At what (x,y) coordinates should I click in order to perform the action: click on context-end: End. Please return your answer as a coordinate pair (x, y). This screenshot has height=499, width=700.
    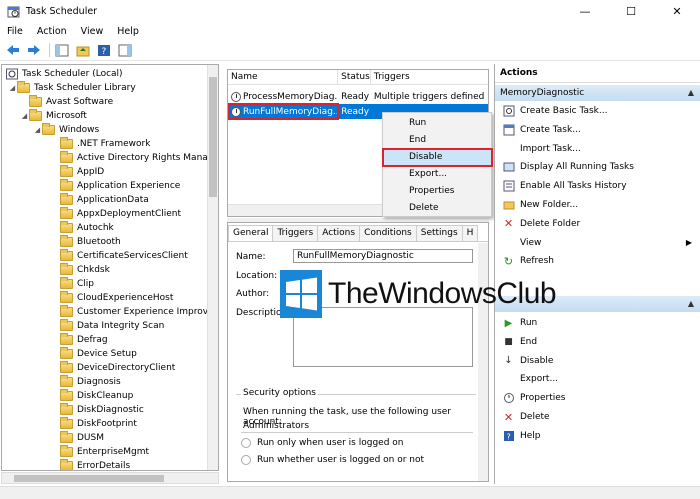
    Looking at the image, I should click on (437, 140).